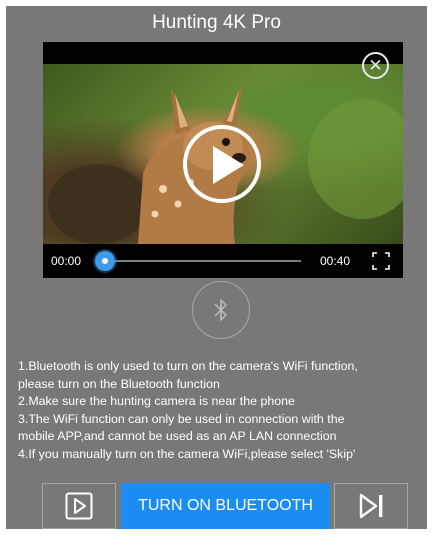 The image size is (433, 535). I want to click on video-tutorial-button, so click(79, 506).